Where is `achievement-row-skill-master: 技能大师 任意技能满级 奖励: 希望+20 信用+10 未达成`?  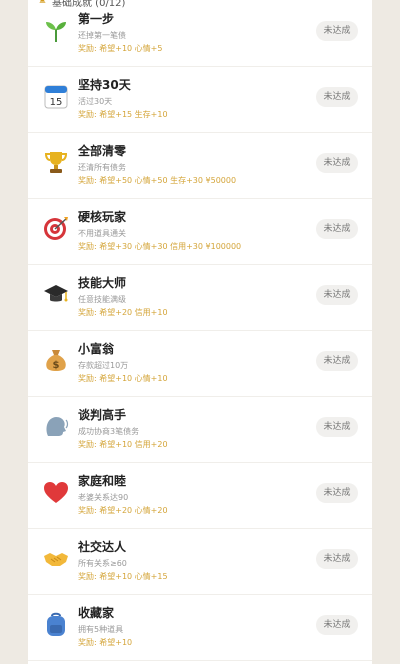 achievement-row-skill-master: 技能大师 任意技能满级 奖励: 希望+20 信用+10 未达成 is located at coordinates (200, 297).